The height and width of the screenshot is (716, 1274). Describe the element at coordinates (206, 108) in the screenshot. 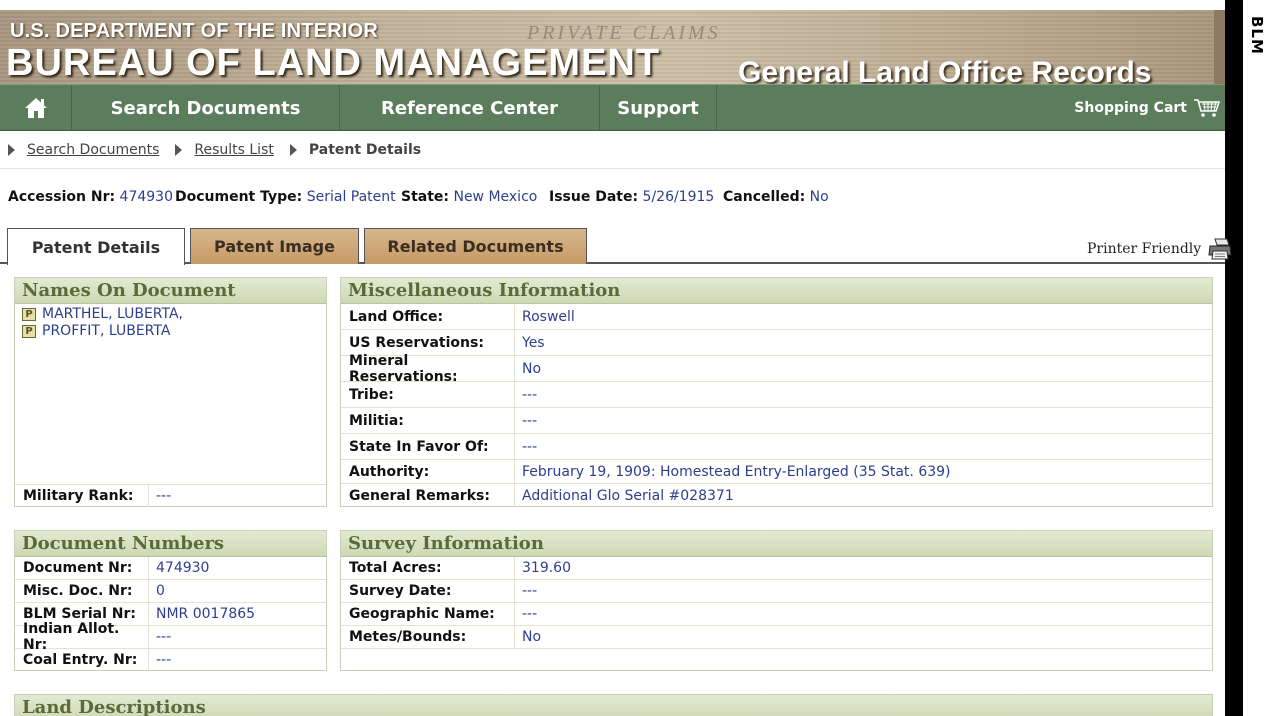

I see `nav-search-documents: Search Documents` at that location.